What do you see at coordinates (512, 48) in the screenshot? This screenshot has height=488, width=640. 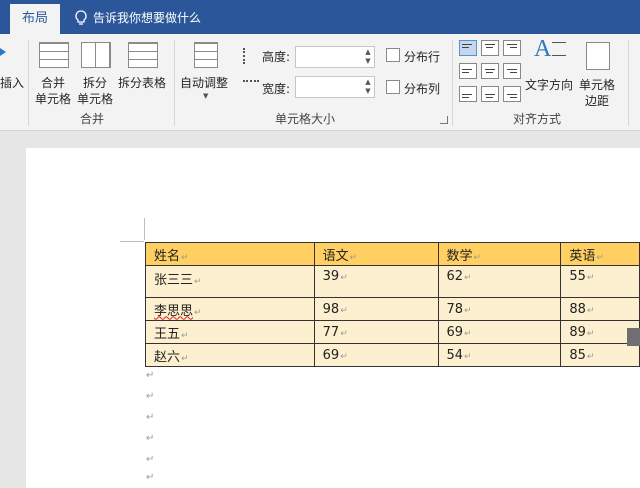 I see `align-top-right-icon` at bounding box center [512, 48].